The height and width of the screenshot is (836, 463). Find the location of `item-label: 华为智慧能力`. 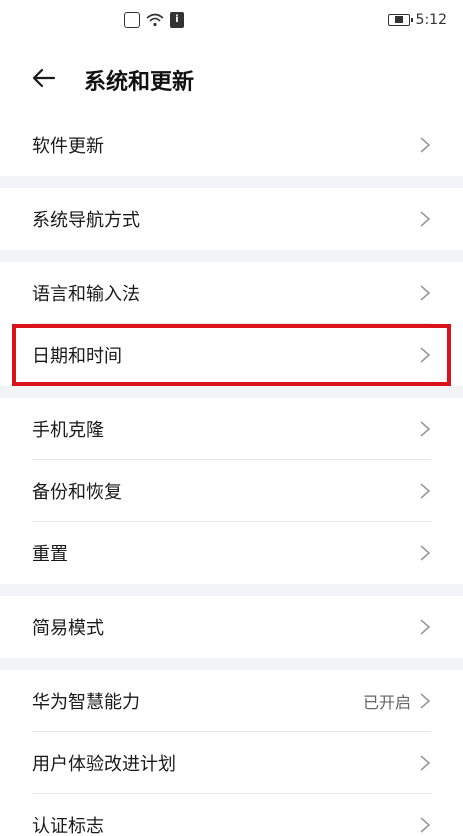

item-label: 华为智慧能力 is located at coordinates (86, 702).